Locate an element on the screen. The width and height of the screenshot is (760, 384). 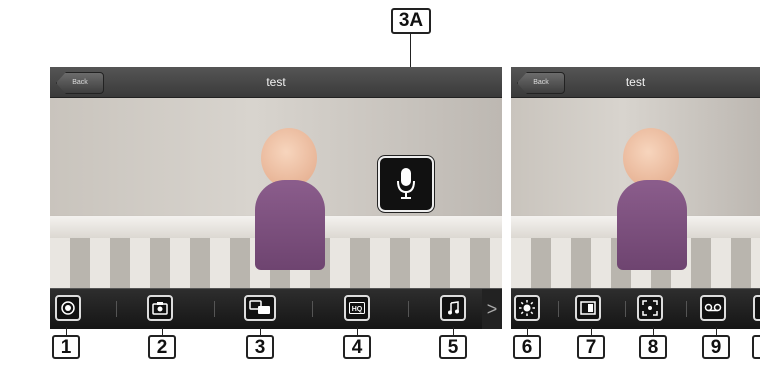
callout-4: 4 is located at coordinates (357, 347).